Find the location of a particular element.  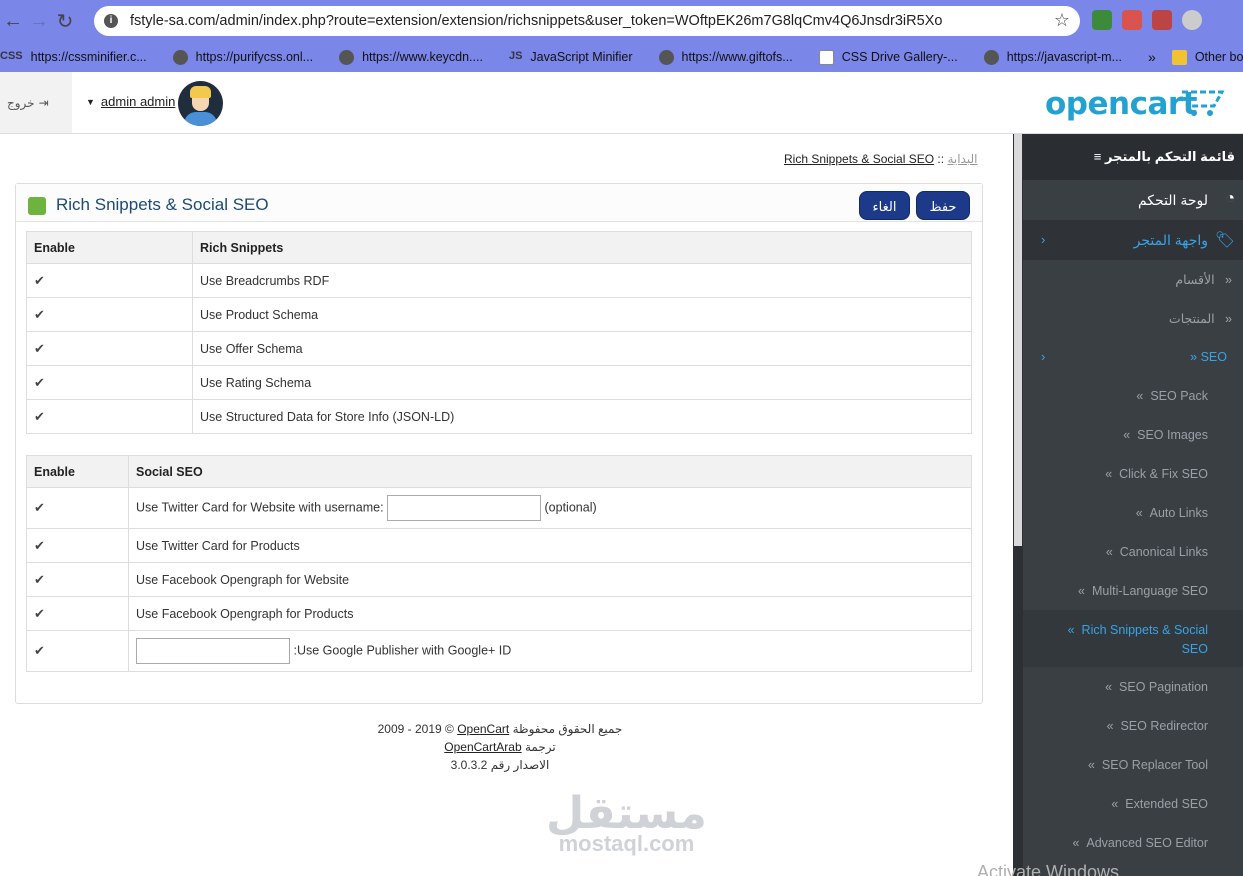

col-rich-snippets: Rich Snippets is located at coordinates (582, 247).